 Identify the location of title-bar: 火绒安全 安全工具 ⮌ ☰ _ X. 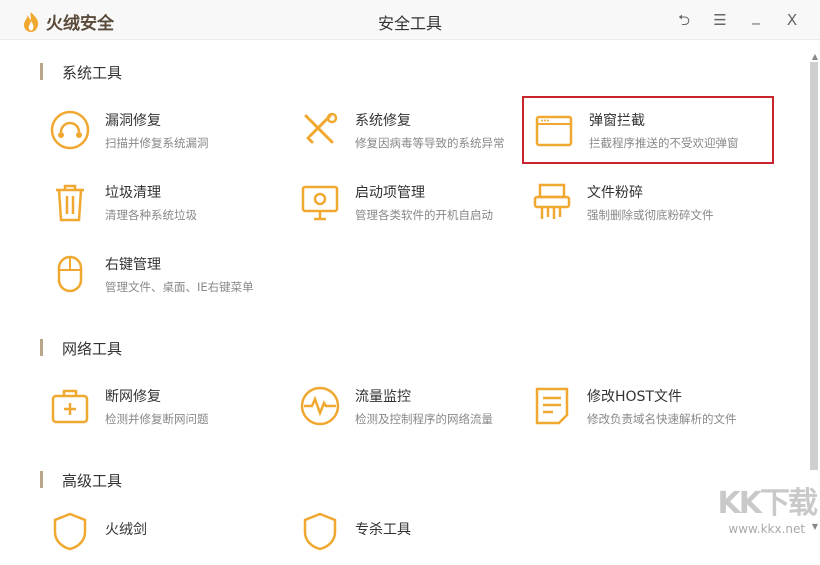
(410, 20).